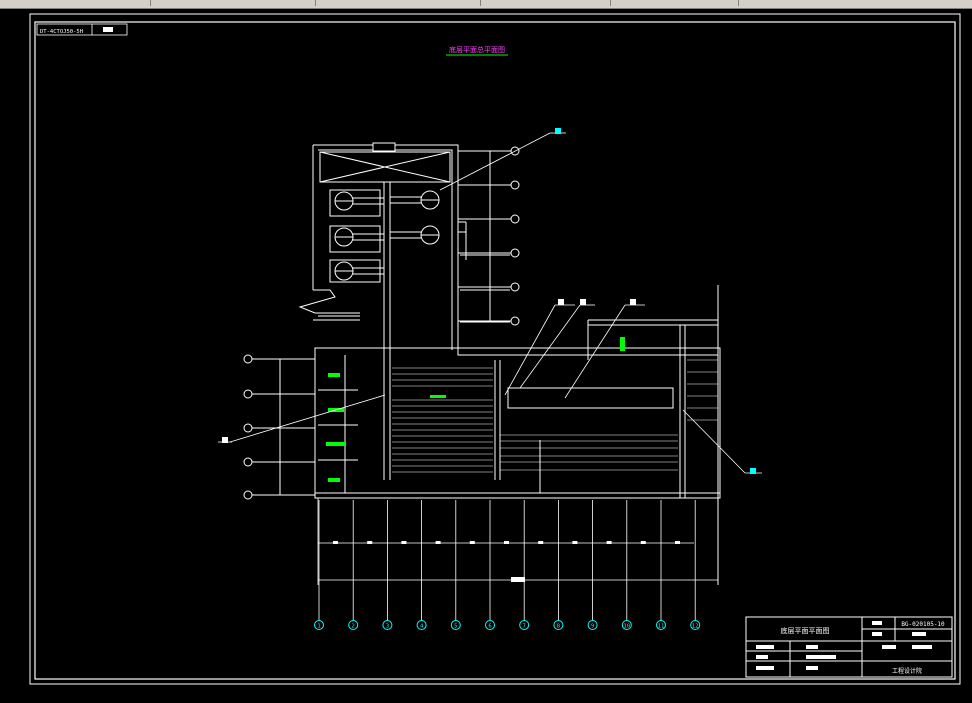 This screenshot has height=703, width=972. I want to click on axis-label: 5, so click(455, 627).